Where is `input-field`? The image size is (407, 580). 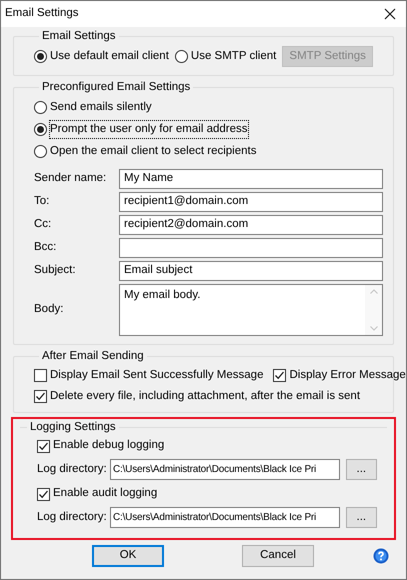 input-field is located at coordinates (251, 248).